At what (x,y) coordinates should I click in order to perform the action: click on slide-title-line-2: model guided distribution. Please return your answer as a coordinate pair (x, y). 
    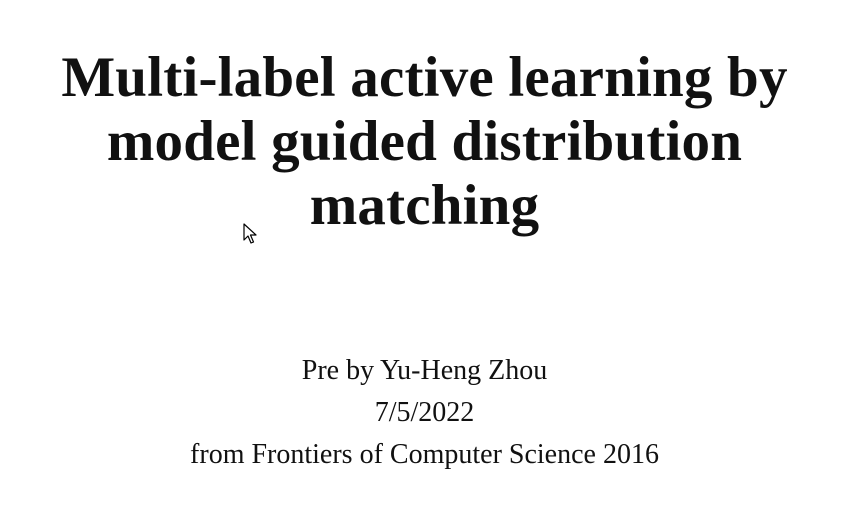
    Looking at the image, I should click on (424, 141).